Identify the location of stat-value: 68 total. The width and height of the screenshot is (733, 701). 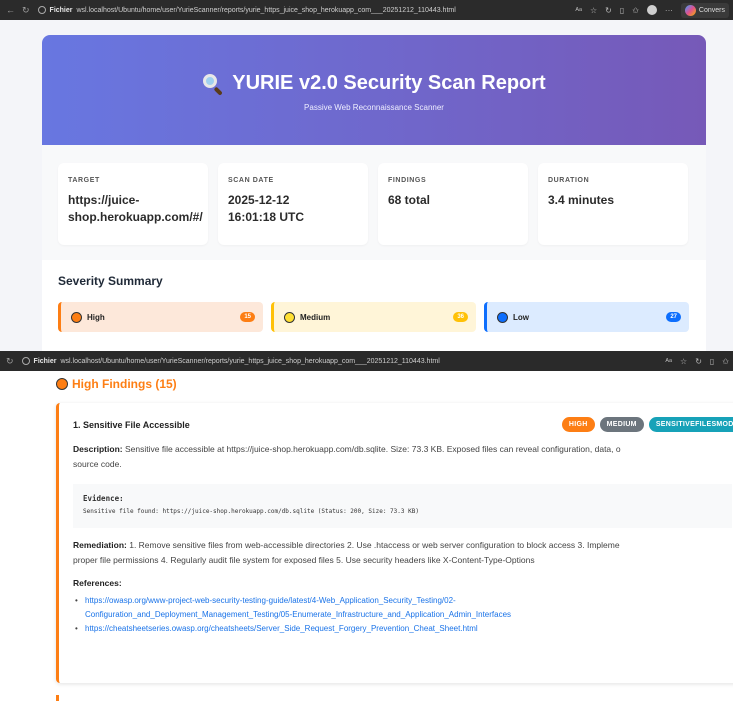
(409, 200).